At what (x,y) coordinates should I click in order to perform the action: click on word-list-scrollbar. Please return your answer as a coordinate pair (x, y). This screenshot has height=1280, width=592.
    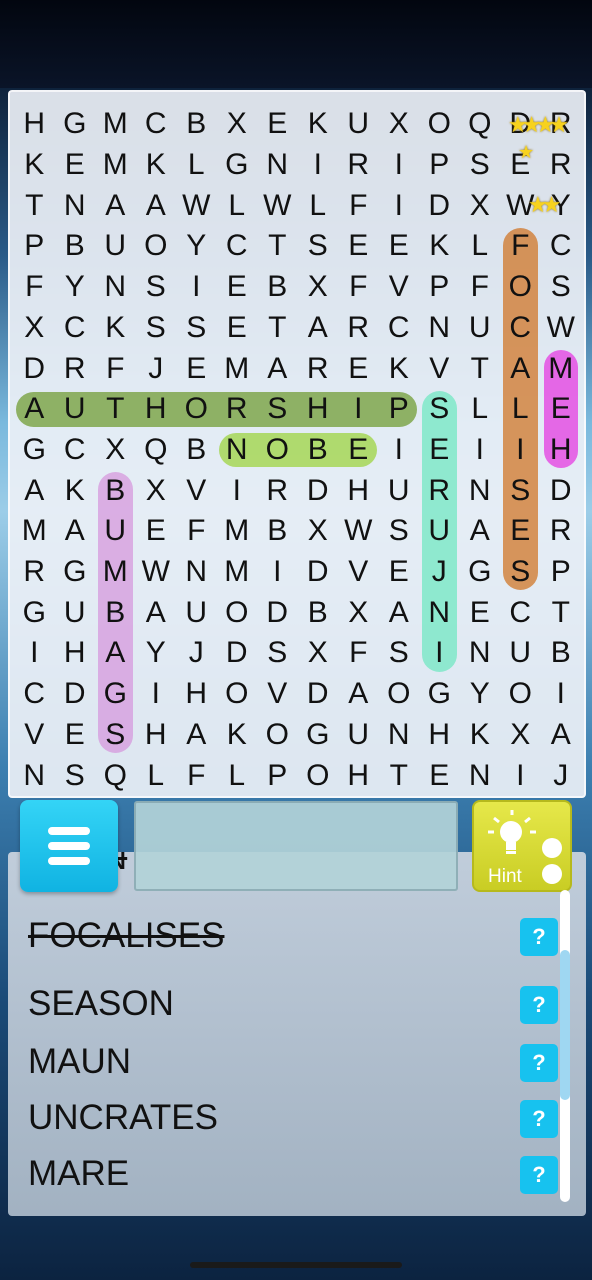
    Looking at the image, I should click on (565, 1046).